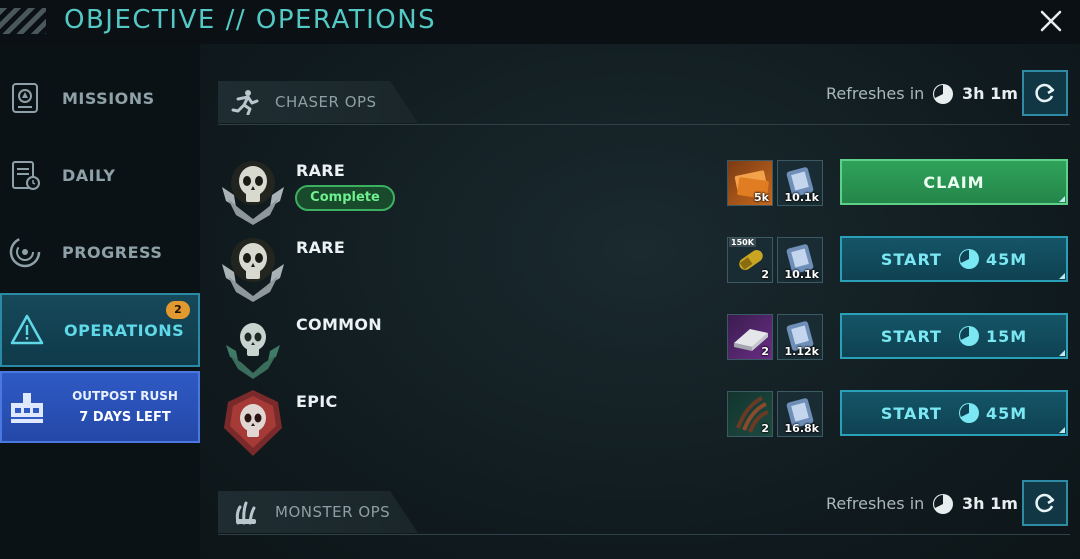 This screenshot has width=1080, height=559. Describe the element at coordinates (23, 21) in the screenshot. I see `hatch-decoration` at that location.